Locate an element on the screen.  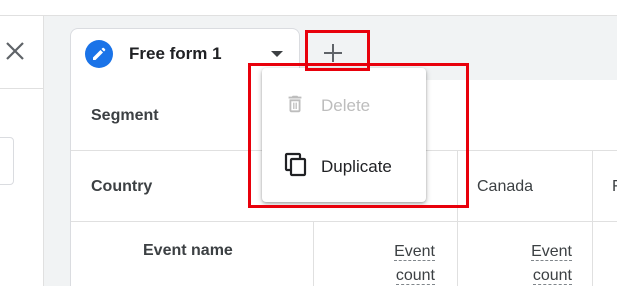
row-dimension-label: Event name is located at coordinates (188, 250).